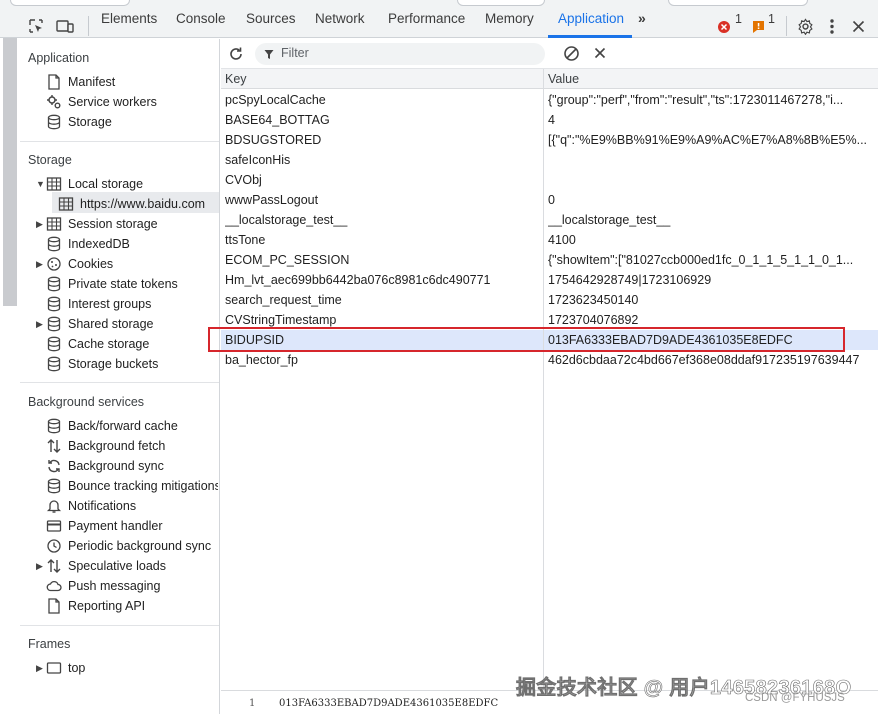 The height and width of the screenshot is (714, 878). What do you see at coordinates (509, 18) in the screenshot?
I see `tab-memory: Memory` at bounding box center [509, 18].